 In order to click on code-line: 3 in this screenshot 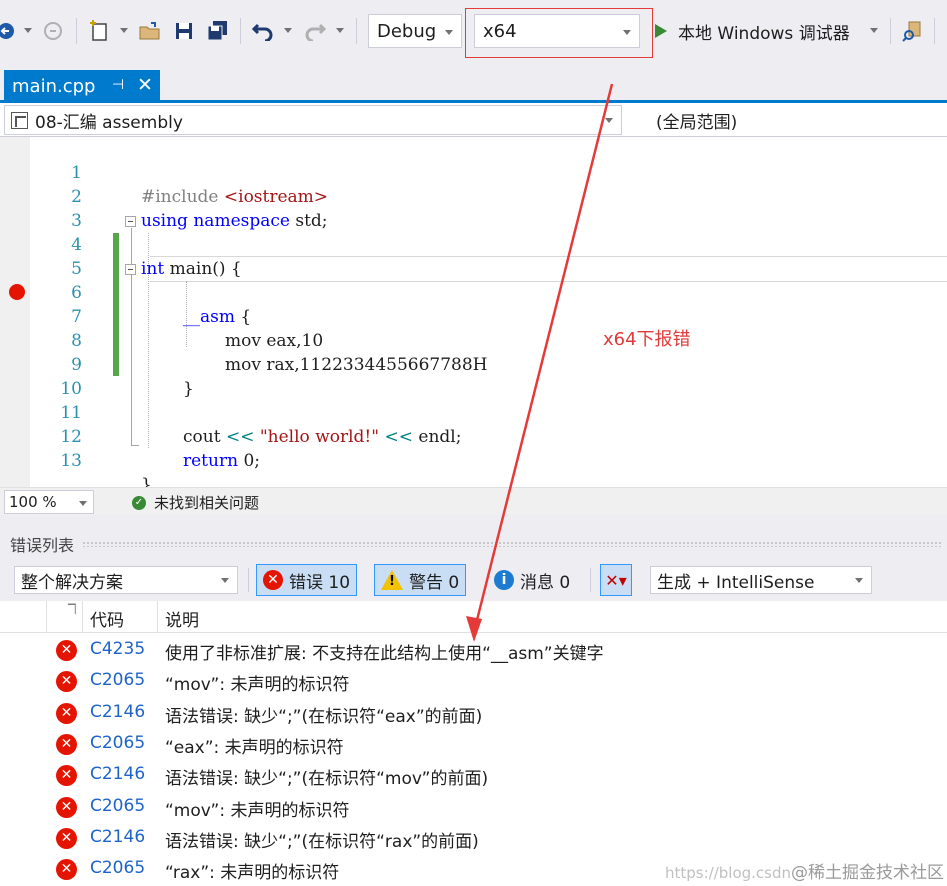, I will do `click(473, 208)`.